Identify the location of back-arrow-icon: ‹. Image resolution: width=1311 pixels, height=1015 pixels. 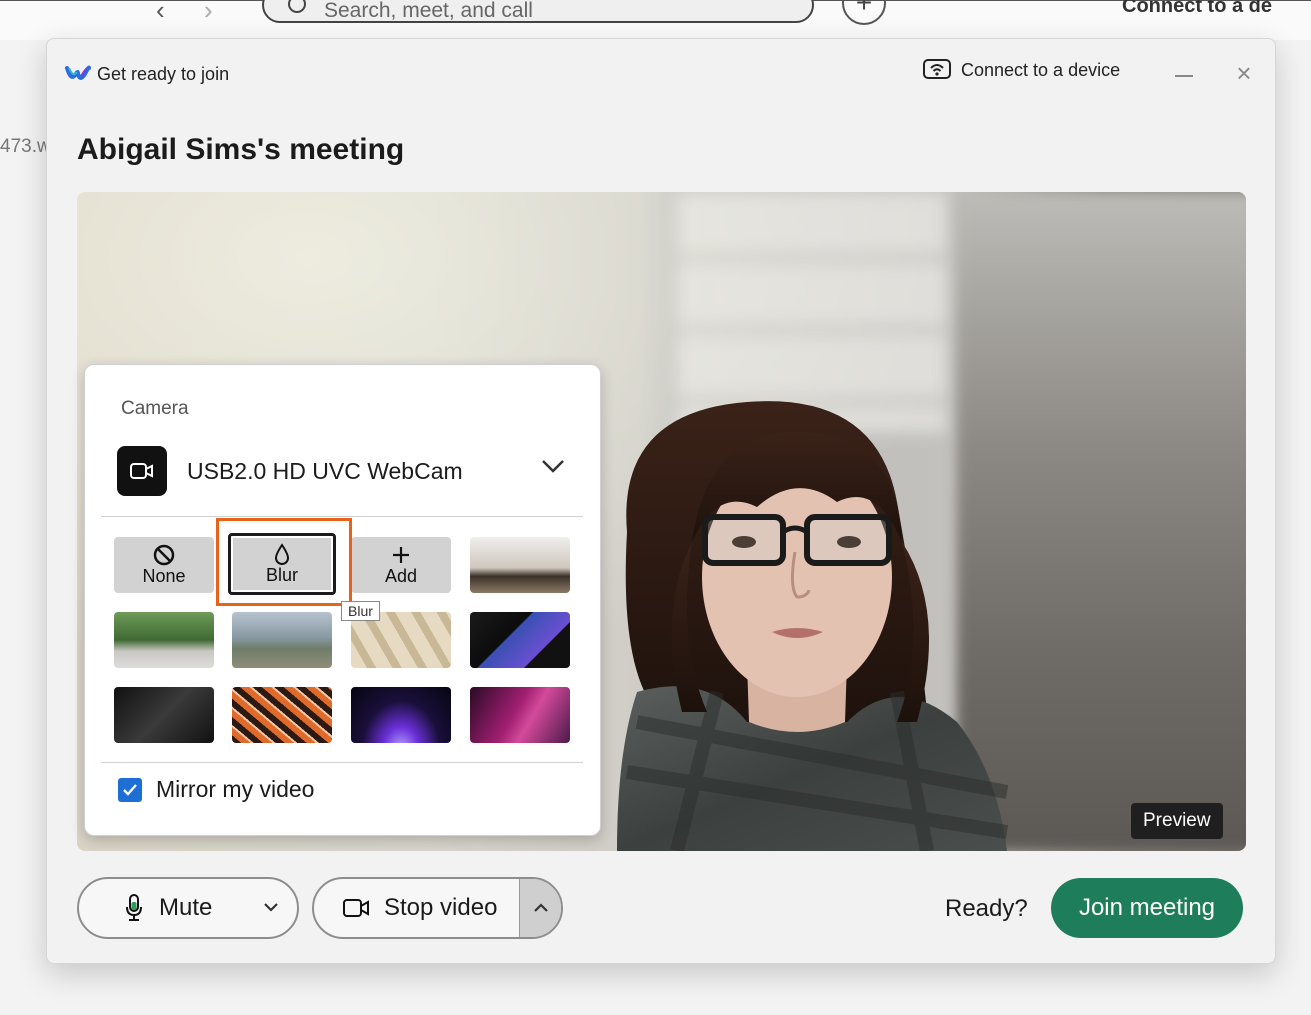
(160, 13).